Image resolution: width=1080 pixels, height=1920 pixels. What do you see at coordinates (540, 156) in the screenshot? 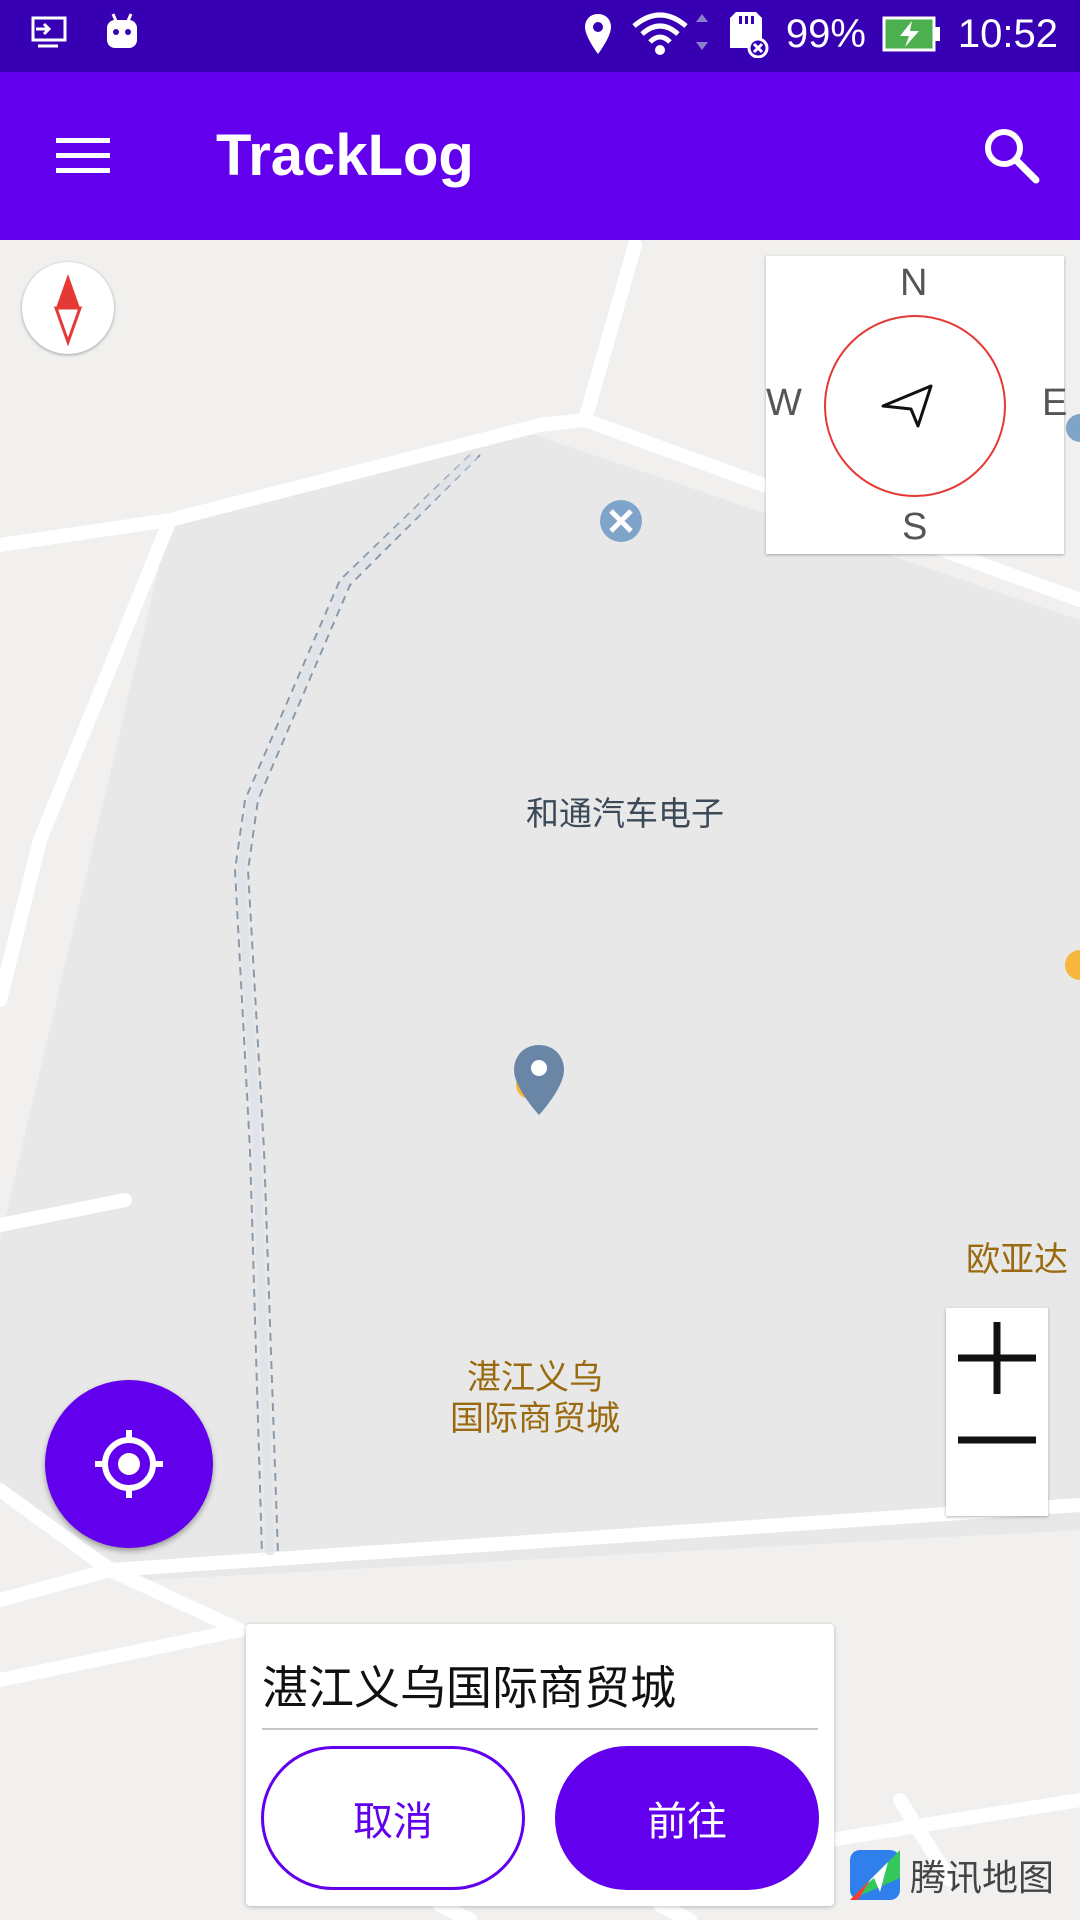
I see `app-toolbar: TrackLog` at bounding box center [540, 156].